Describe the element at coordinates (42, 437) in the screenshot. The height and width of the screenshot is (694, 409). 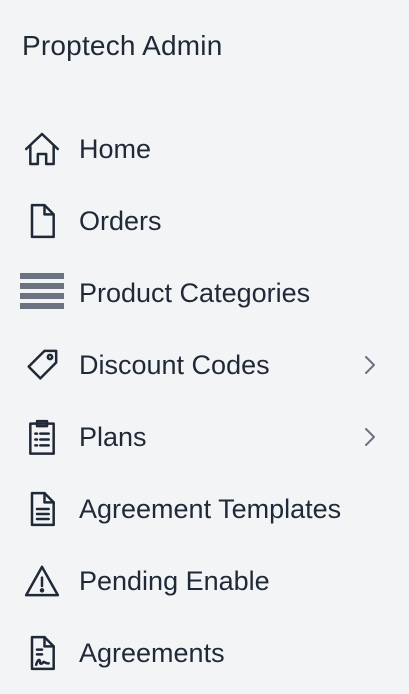
I see `clipboard-icon` at that location.